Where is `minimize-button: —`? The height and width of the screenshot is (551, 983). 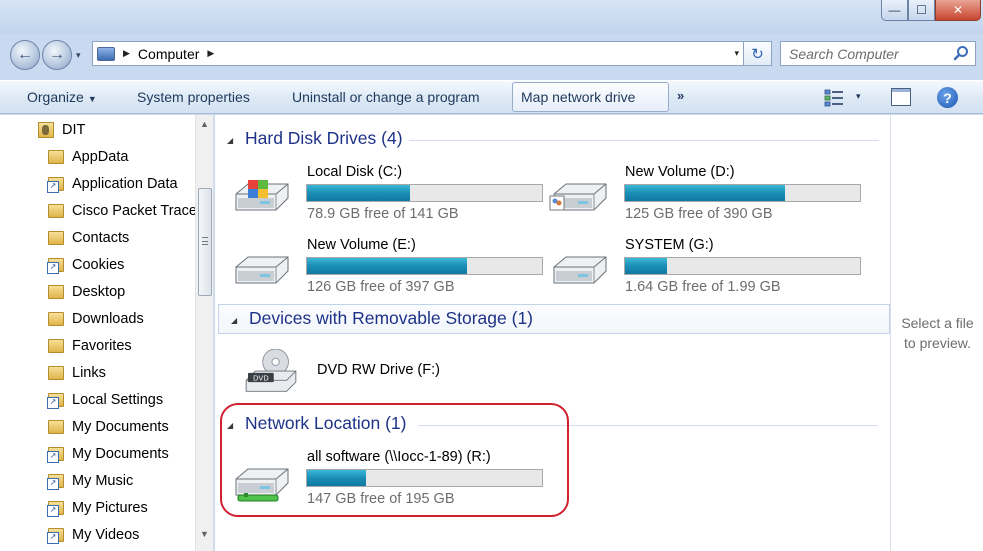 minimize-button: — is located at coordinates (894, 10).